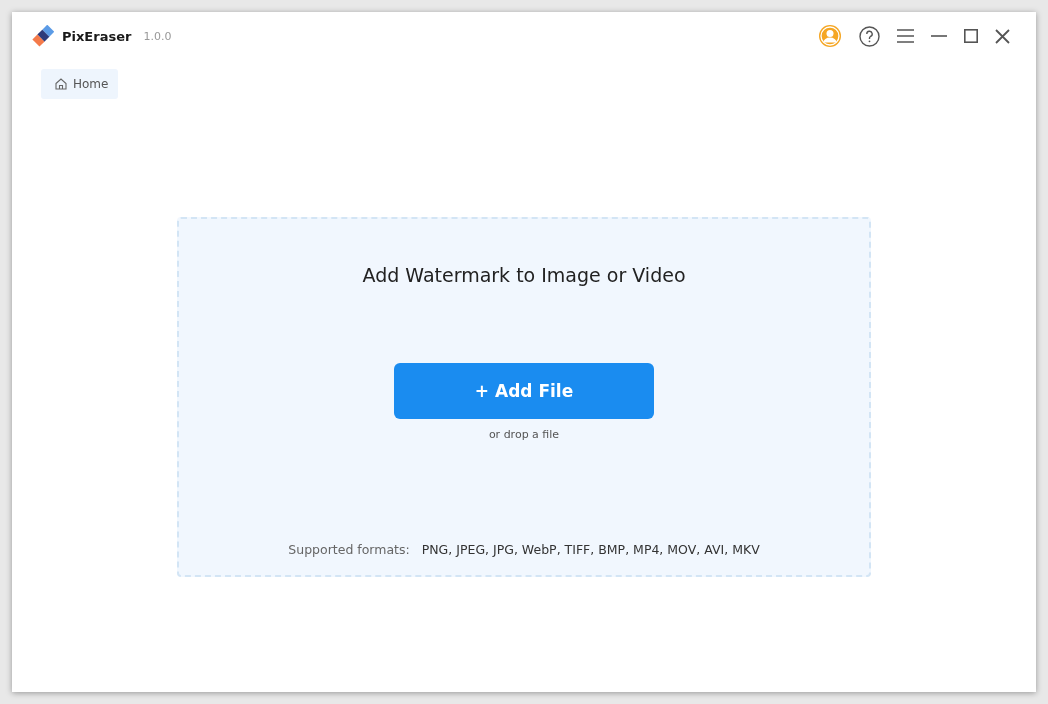  Describe the element at coordinates (80, 84) in the screenshot. I see `home-tab: Home` at that location.